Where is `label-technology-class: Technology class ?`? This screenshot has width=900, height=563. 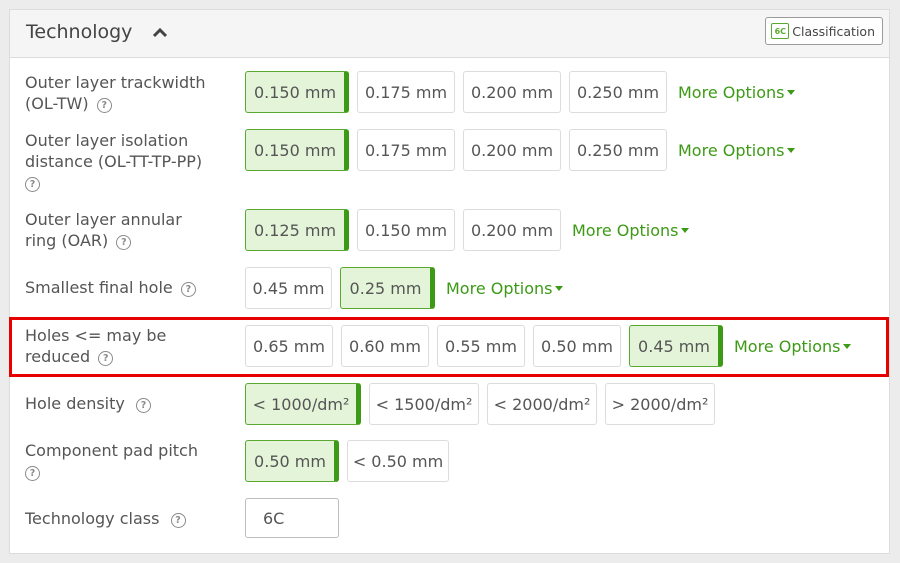
label-technology-class: Technology class ? is located at coordinates (130, 518).